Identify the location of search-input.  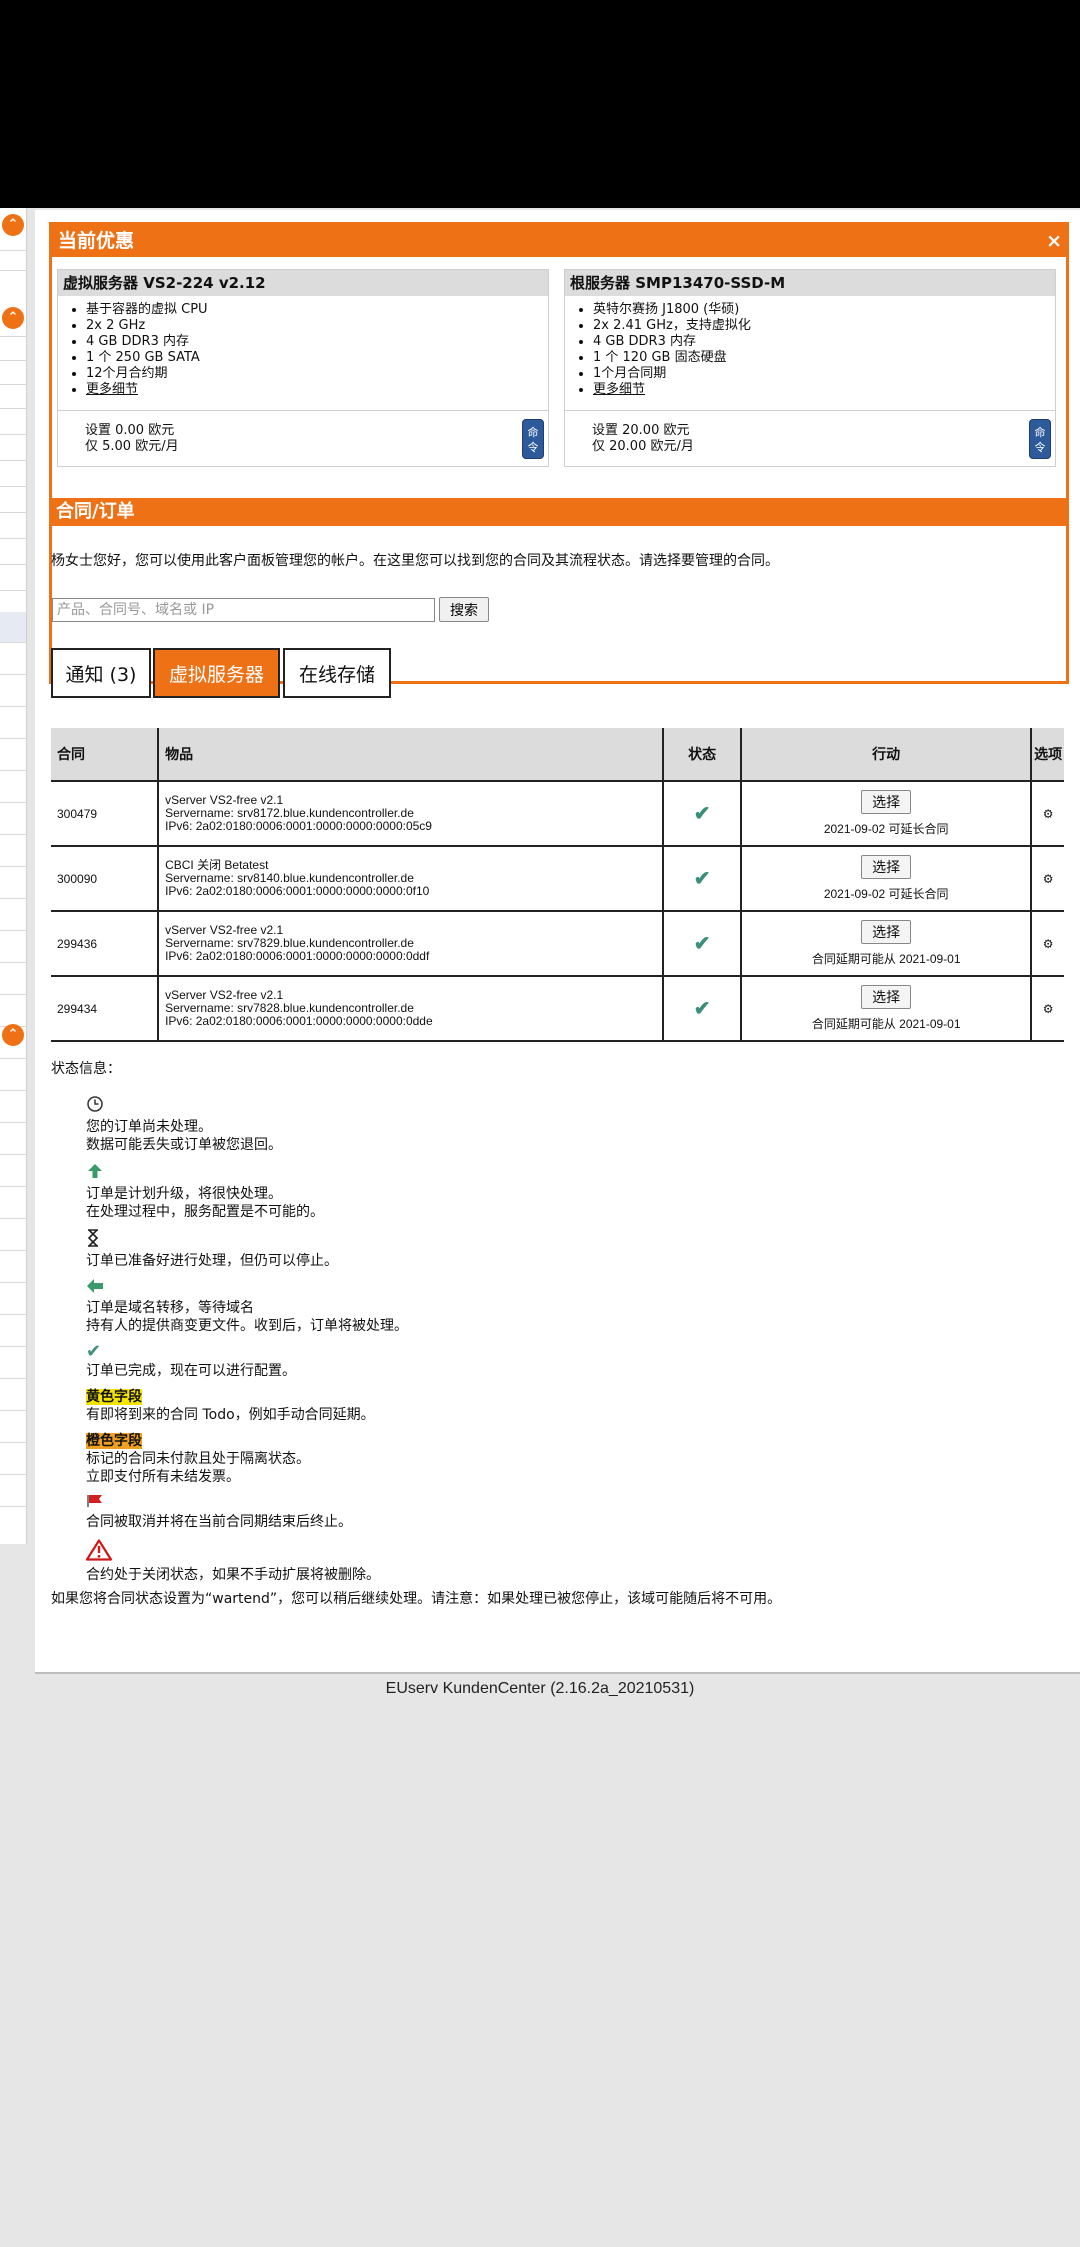
(243, 610).